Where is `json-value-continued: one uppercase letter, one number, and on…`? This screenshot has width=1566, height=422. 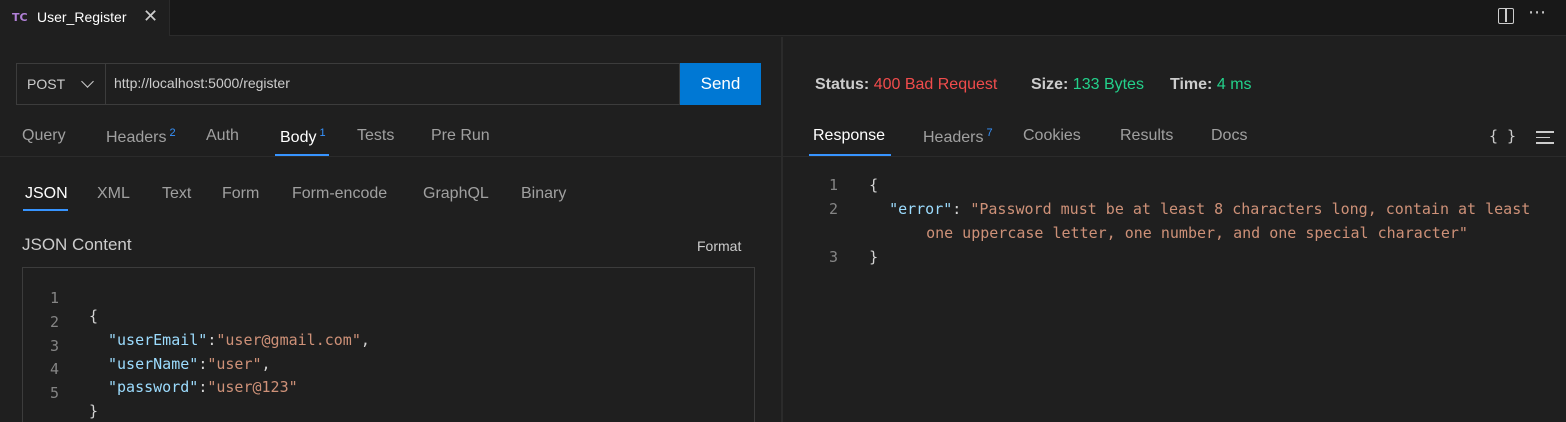
json-value-continued: one uppercase letter, one number, and on… is located at coordinates (1197, 233).